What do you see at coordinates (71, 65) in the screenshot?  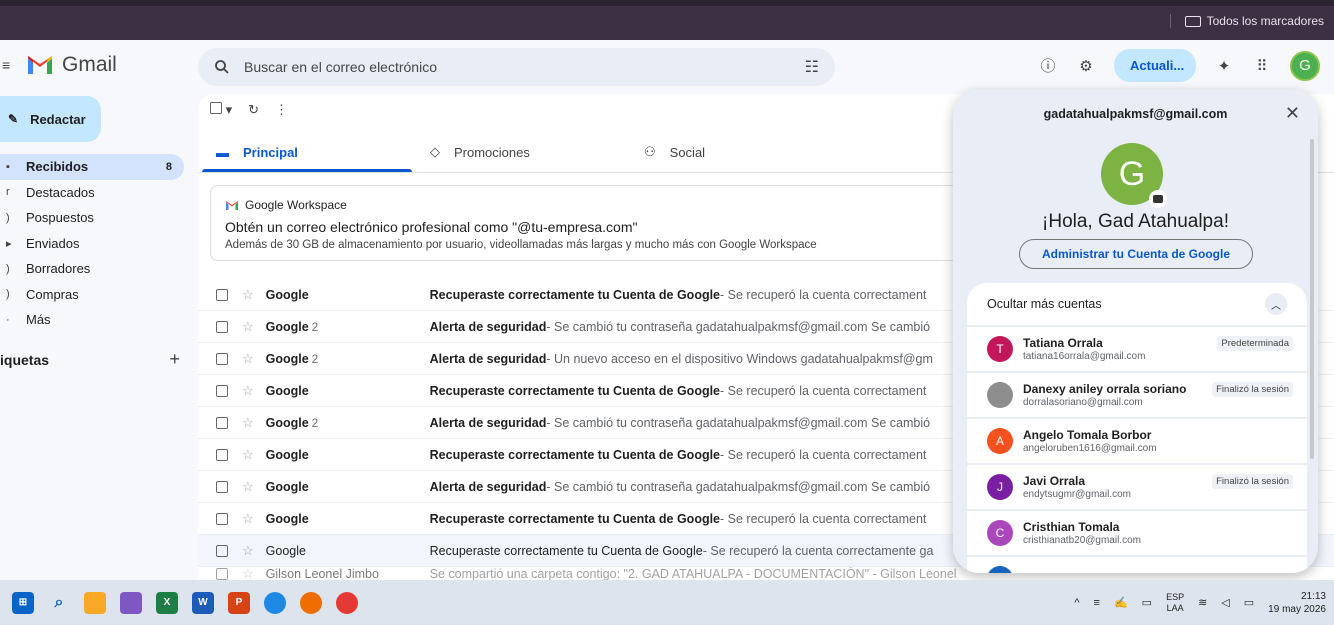 I see `gmail-logo: Gmail` at bounding box center [71, 65].